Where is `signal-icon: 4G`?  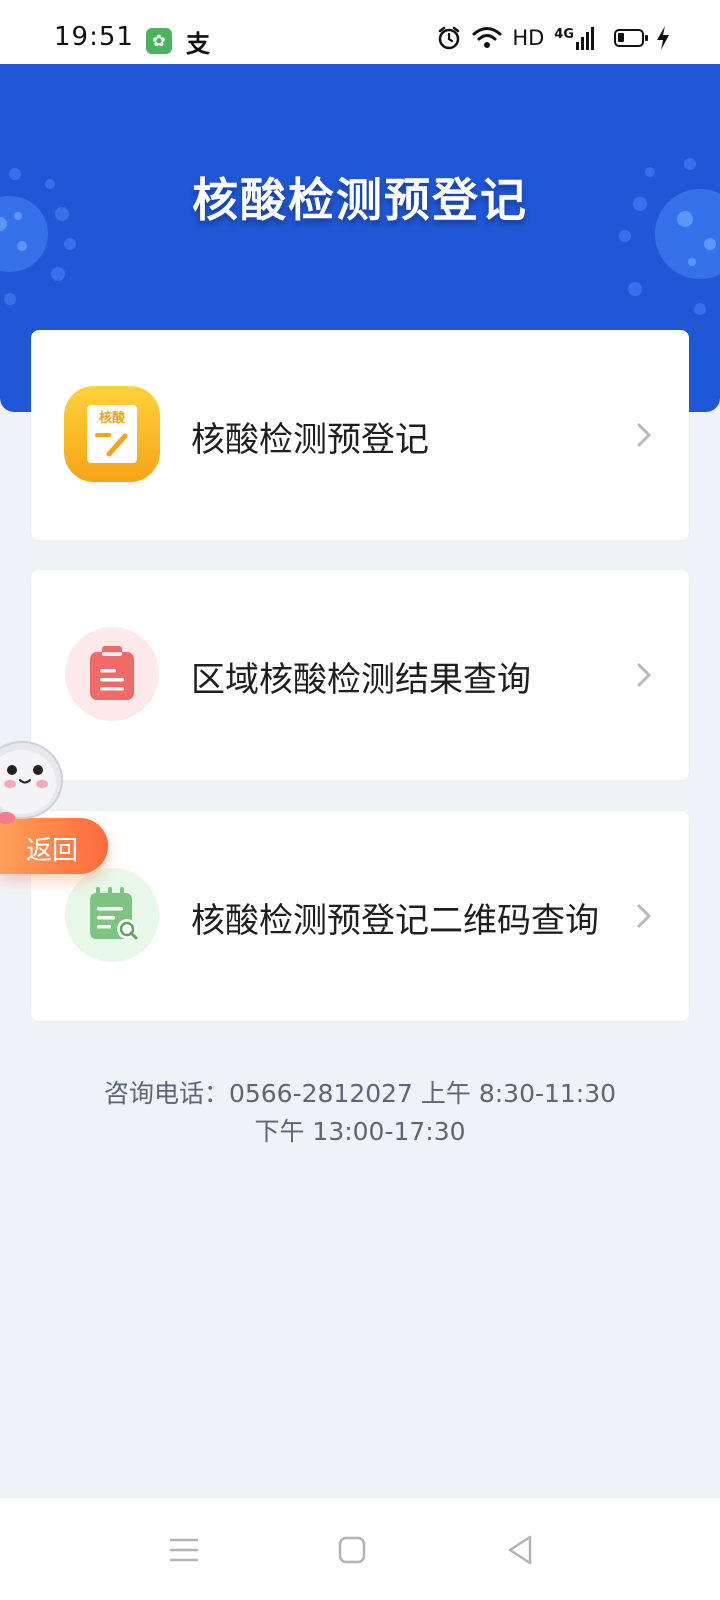
signal-icon: 4G is located at coordinates (574, 38).